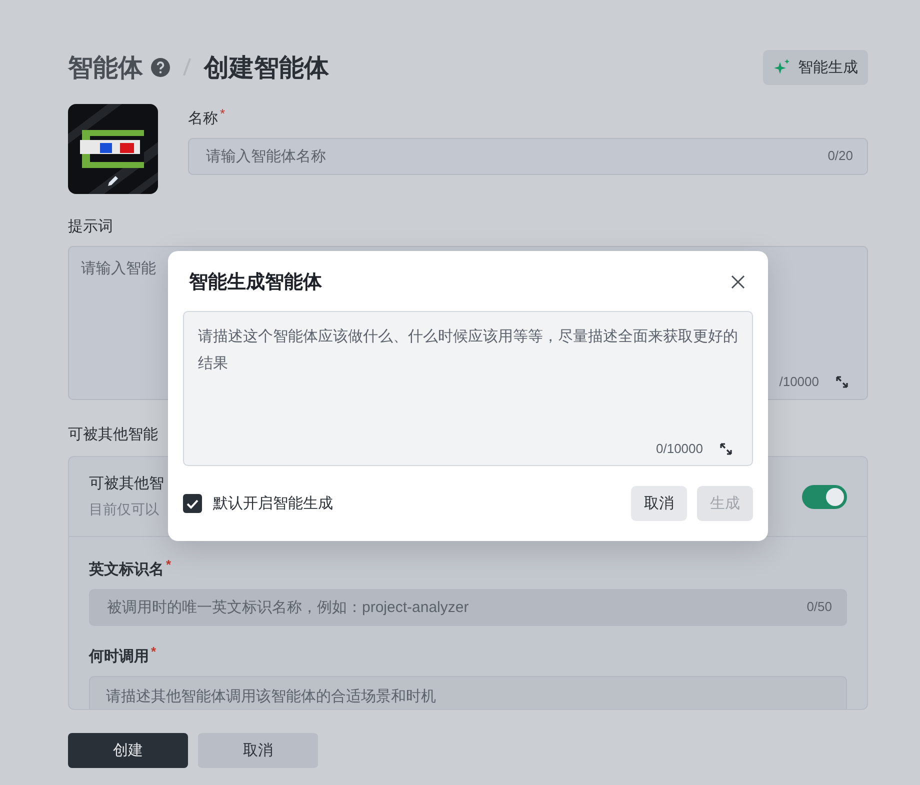 The width and height of the screenshot is (920, 785). Describe the element at coordinates (203, 118) in the screenshot. I see `field-label: 名称` at that location.